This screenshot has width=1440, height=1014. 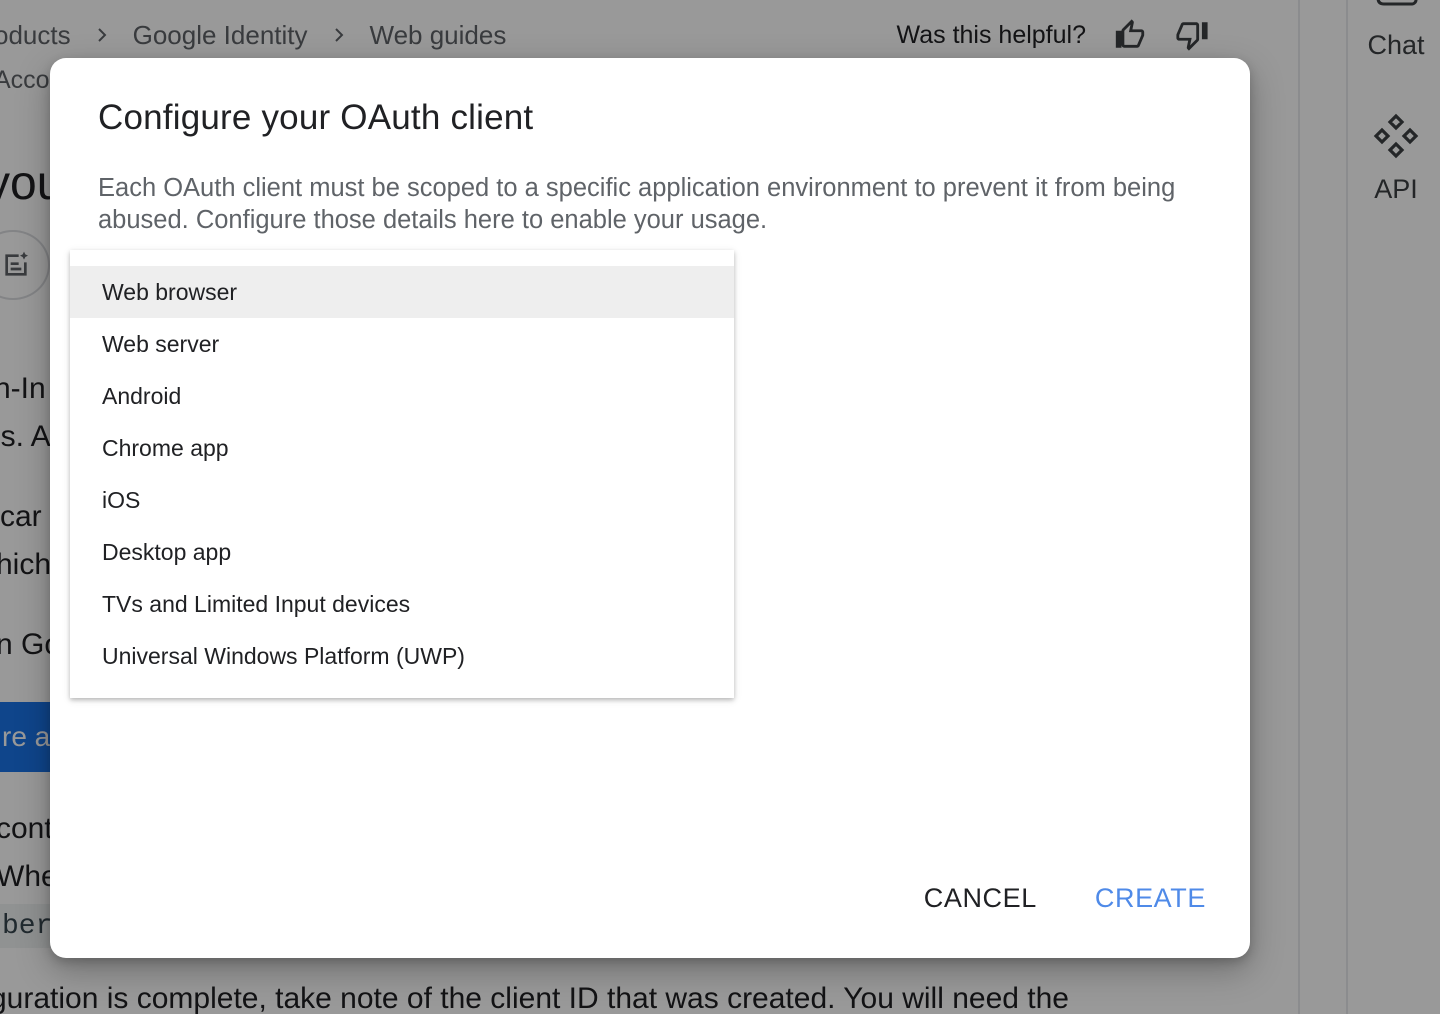 I want to click on create-button: CREATE, so click(x=1150, y=898).